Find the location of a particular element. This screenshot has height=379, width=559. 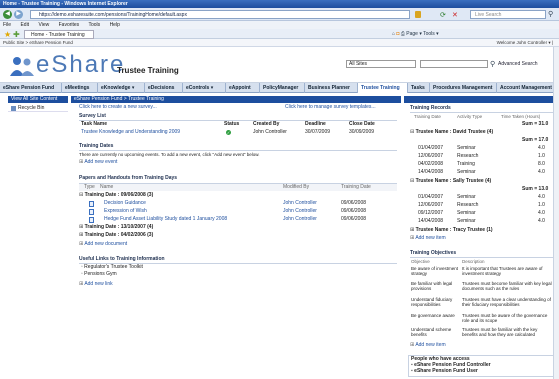

col-close-date: Close Date is located at coordinates (362, 124).